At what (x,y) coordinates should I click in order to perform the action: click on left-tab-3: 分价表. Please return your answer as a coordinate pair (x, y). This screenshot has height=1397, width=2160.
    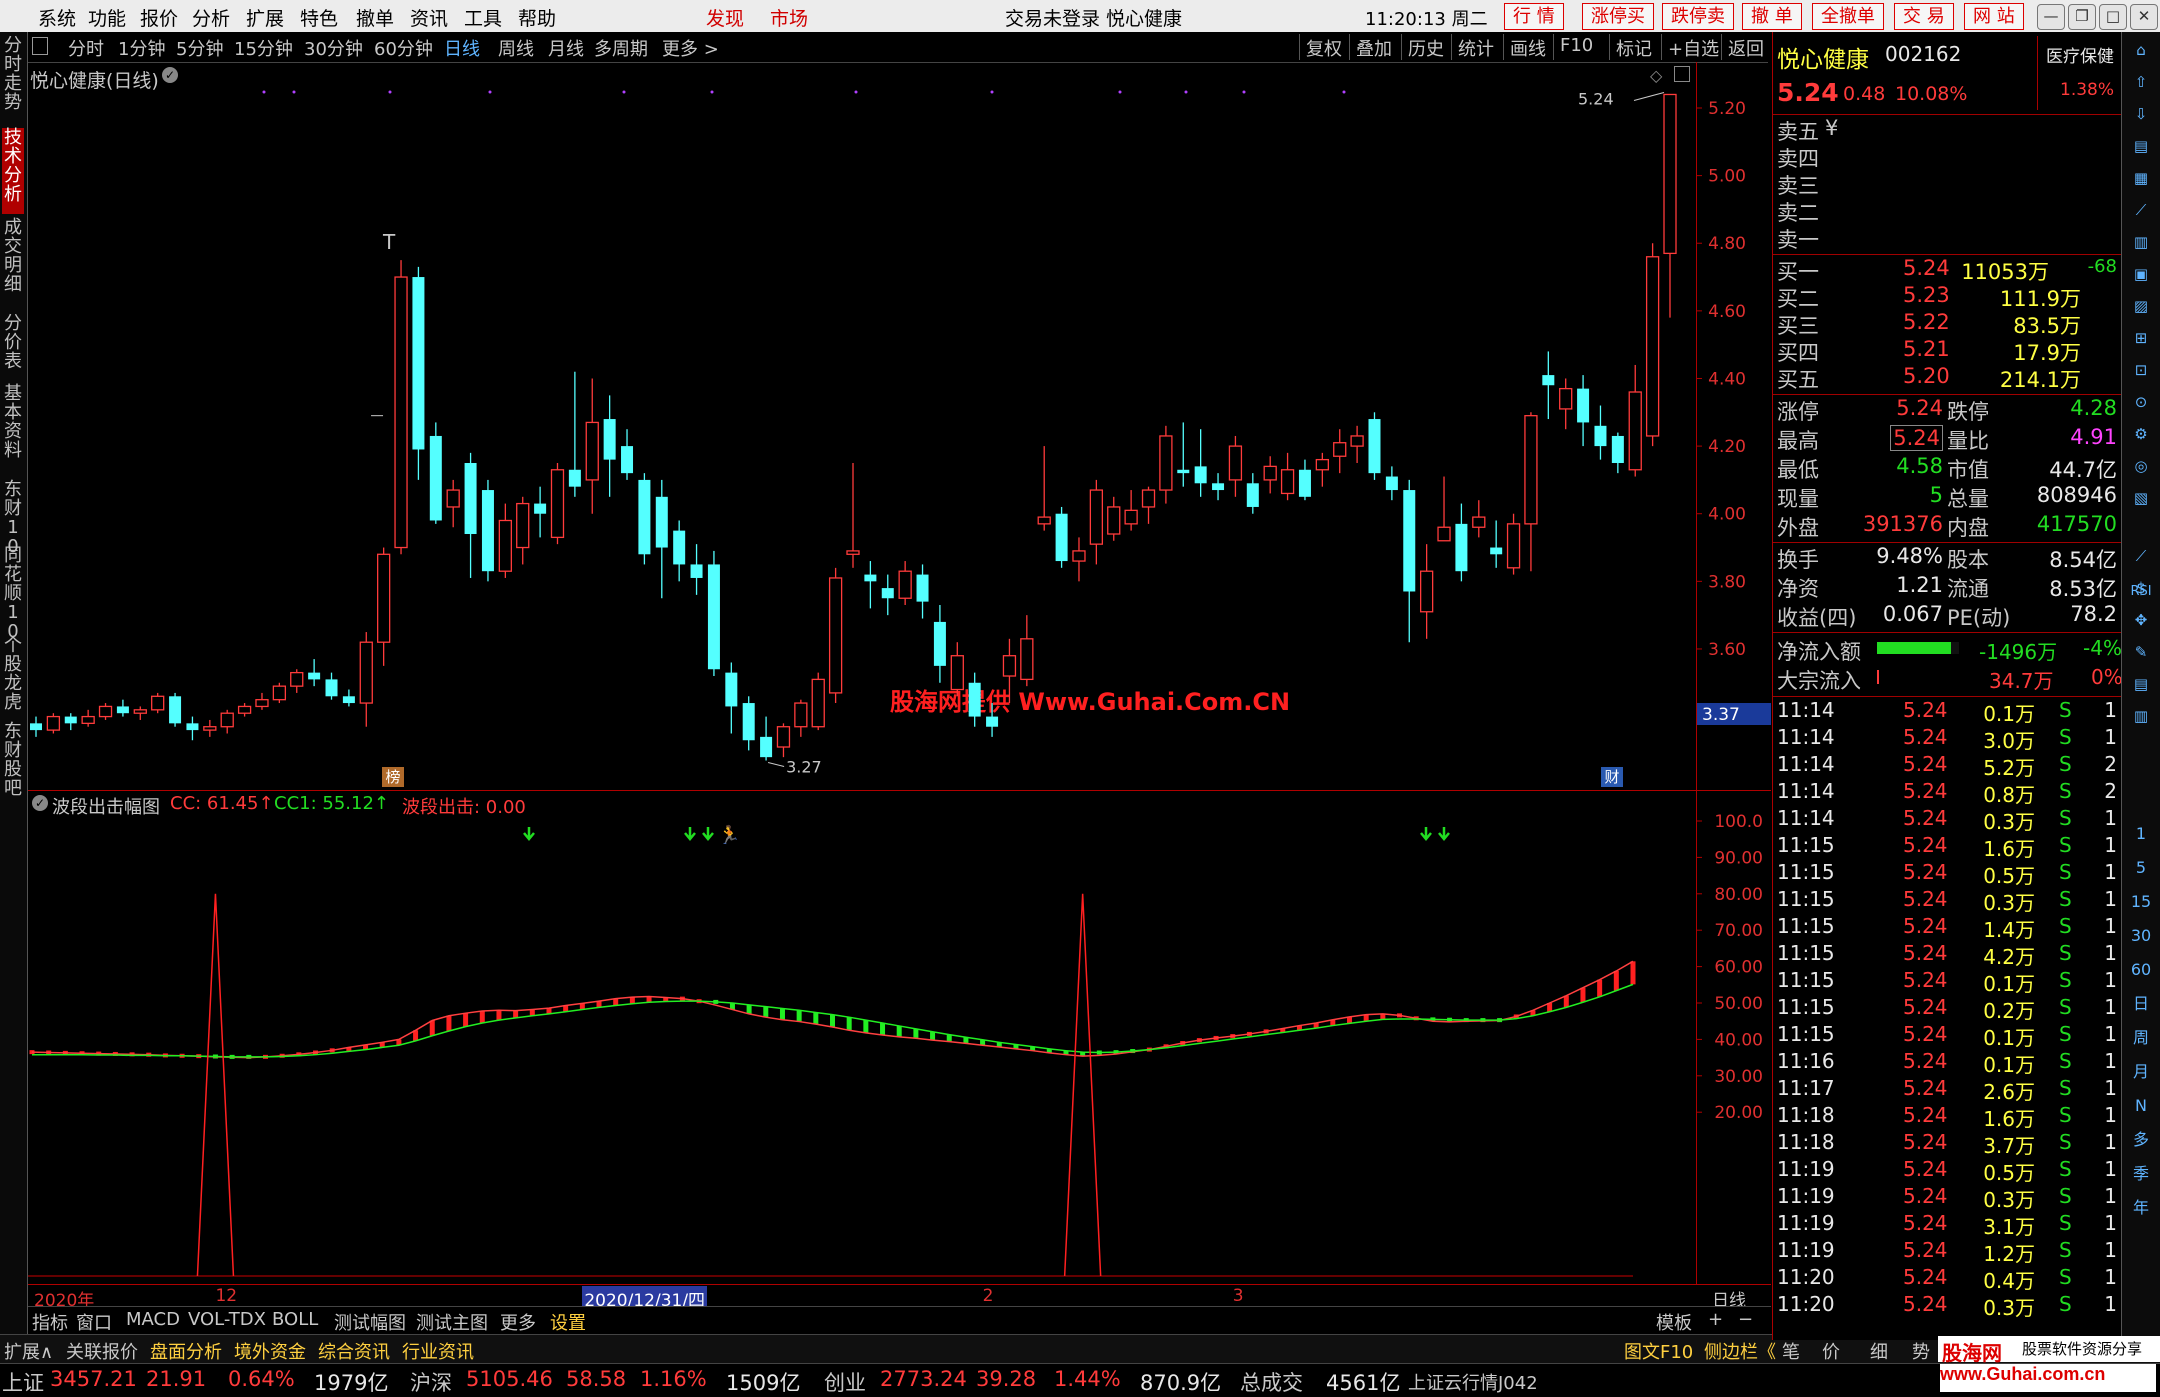
    Looking at the image, I should click on (13, 347).